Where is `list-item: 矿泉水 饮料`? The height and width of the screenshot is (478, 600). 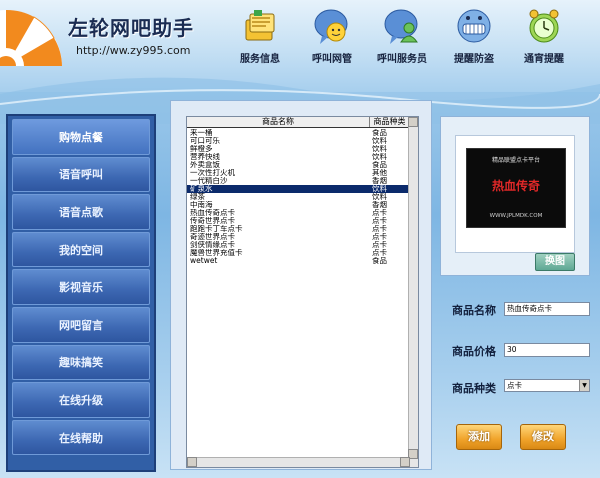 list-item: 矿泉水 饮料 is located at coordinates (302, 189).